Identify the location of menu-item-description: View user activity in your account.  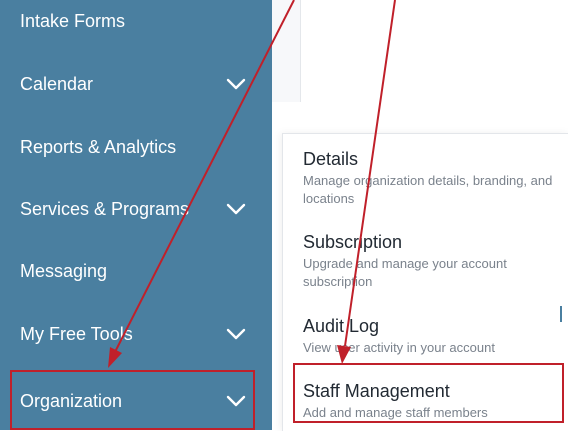
(399, 347).